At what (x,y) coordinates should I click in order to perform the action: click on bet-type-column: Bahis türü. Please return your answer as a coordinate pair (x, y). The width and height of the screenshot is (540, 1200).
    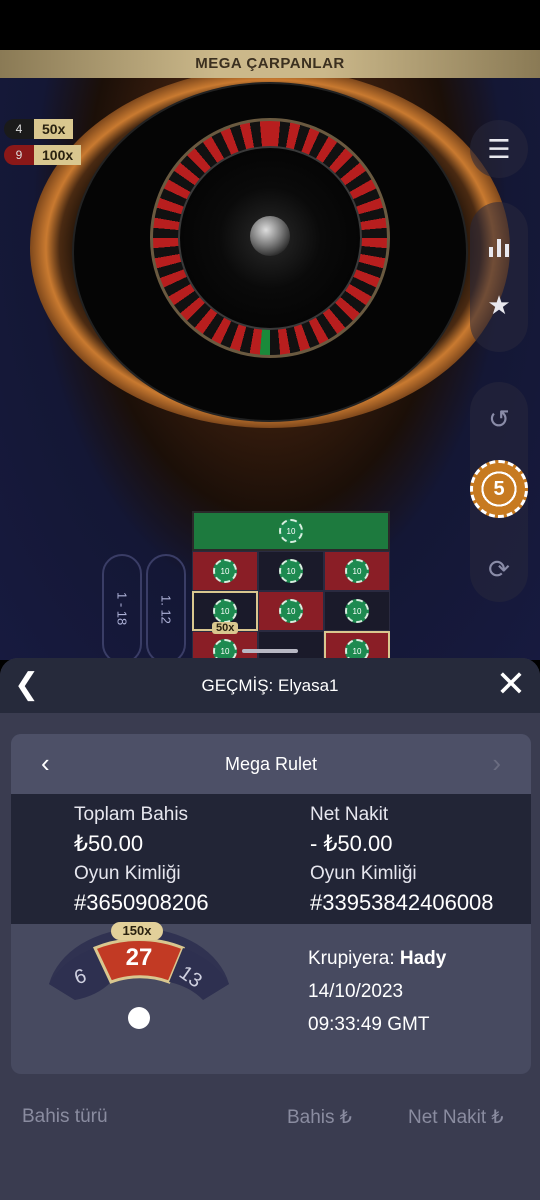
    Looking at the image, I should click on (65, 1116).